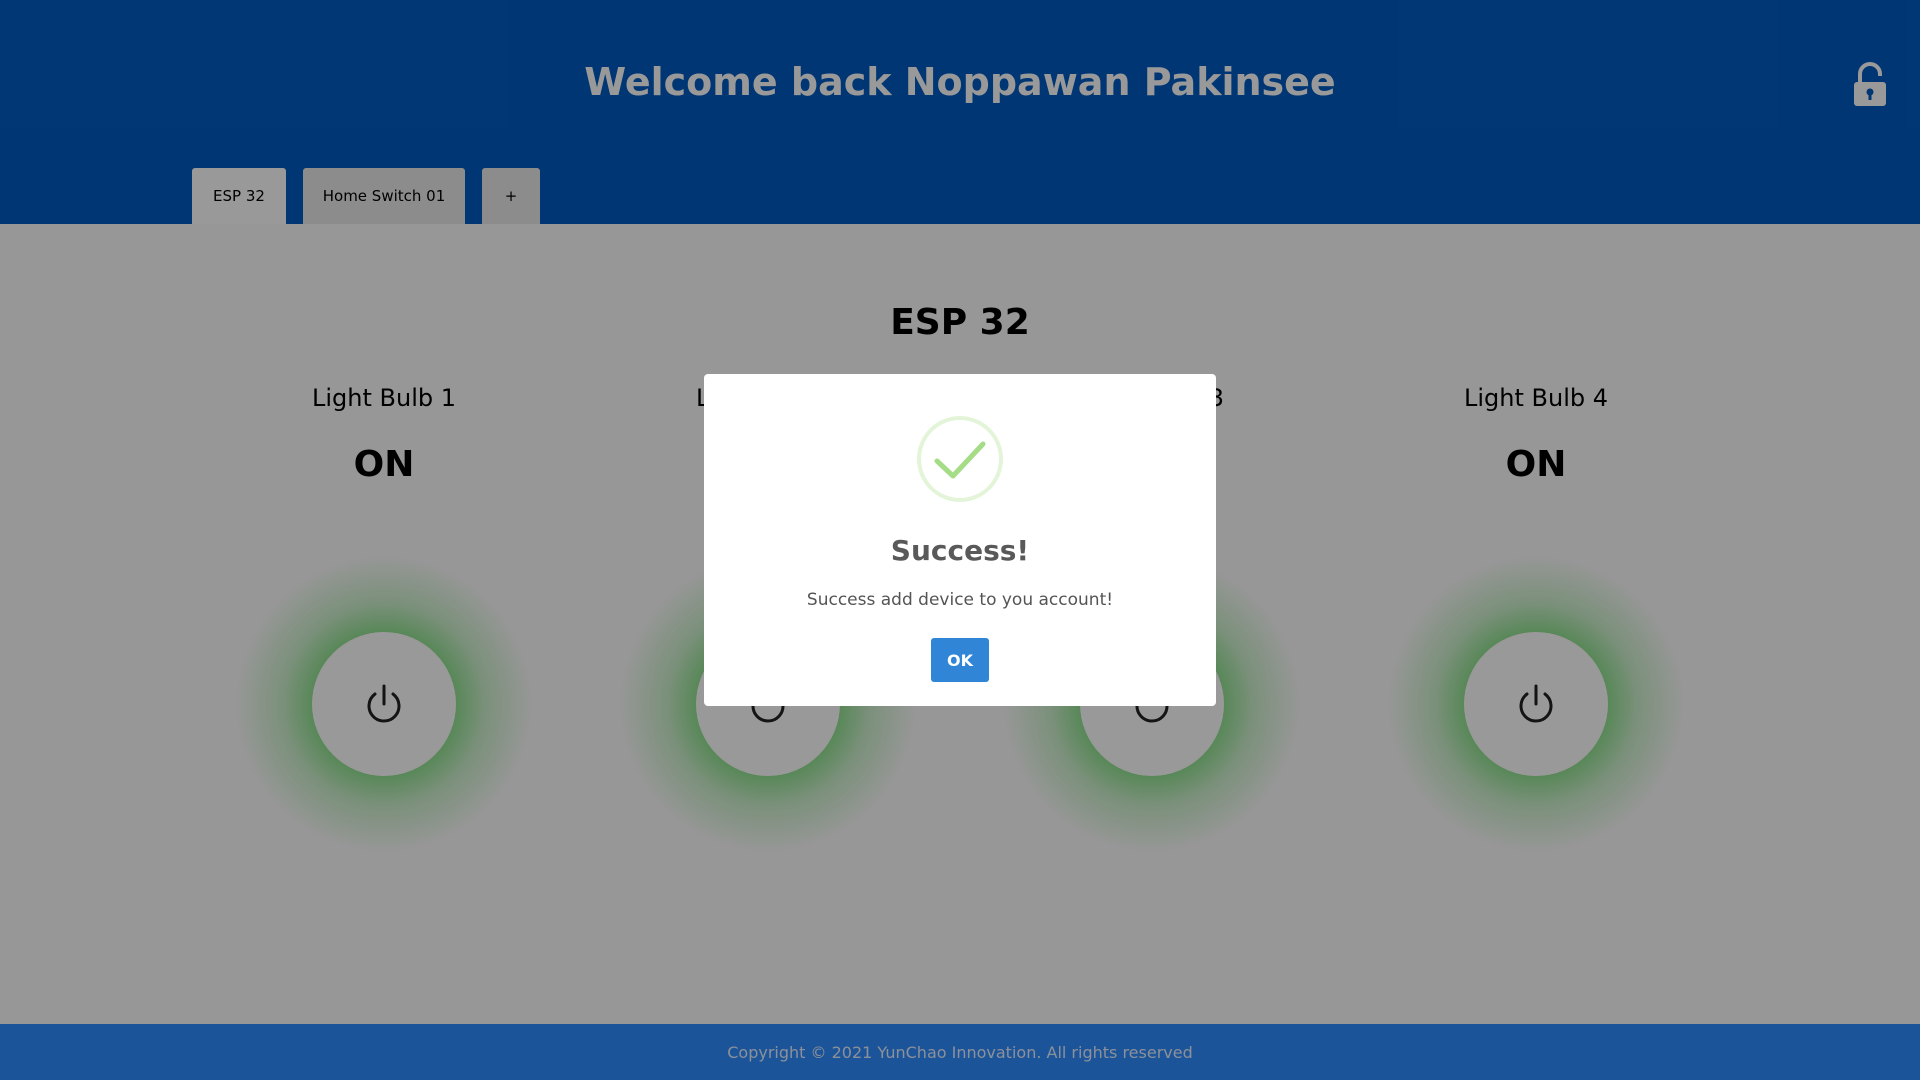 This screenshot has height=1080, width=1920. I want to click on checkmark-icon, so click(960, 459).